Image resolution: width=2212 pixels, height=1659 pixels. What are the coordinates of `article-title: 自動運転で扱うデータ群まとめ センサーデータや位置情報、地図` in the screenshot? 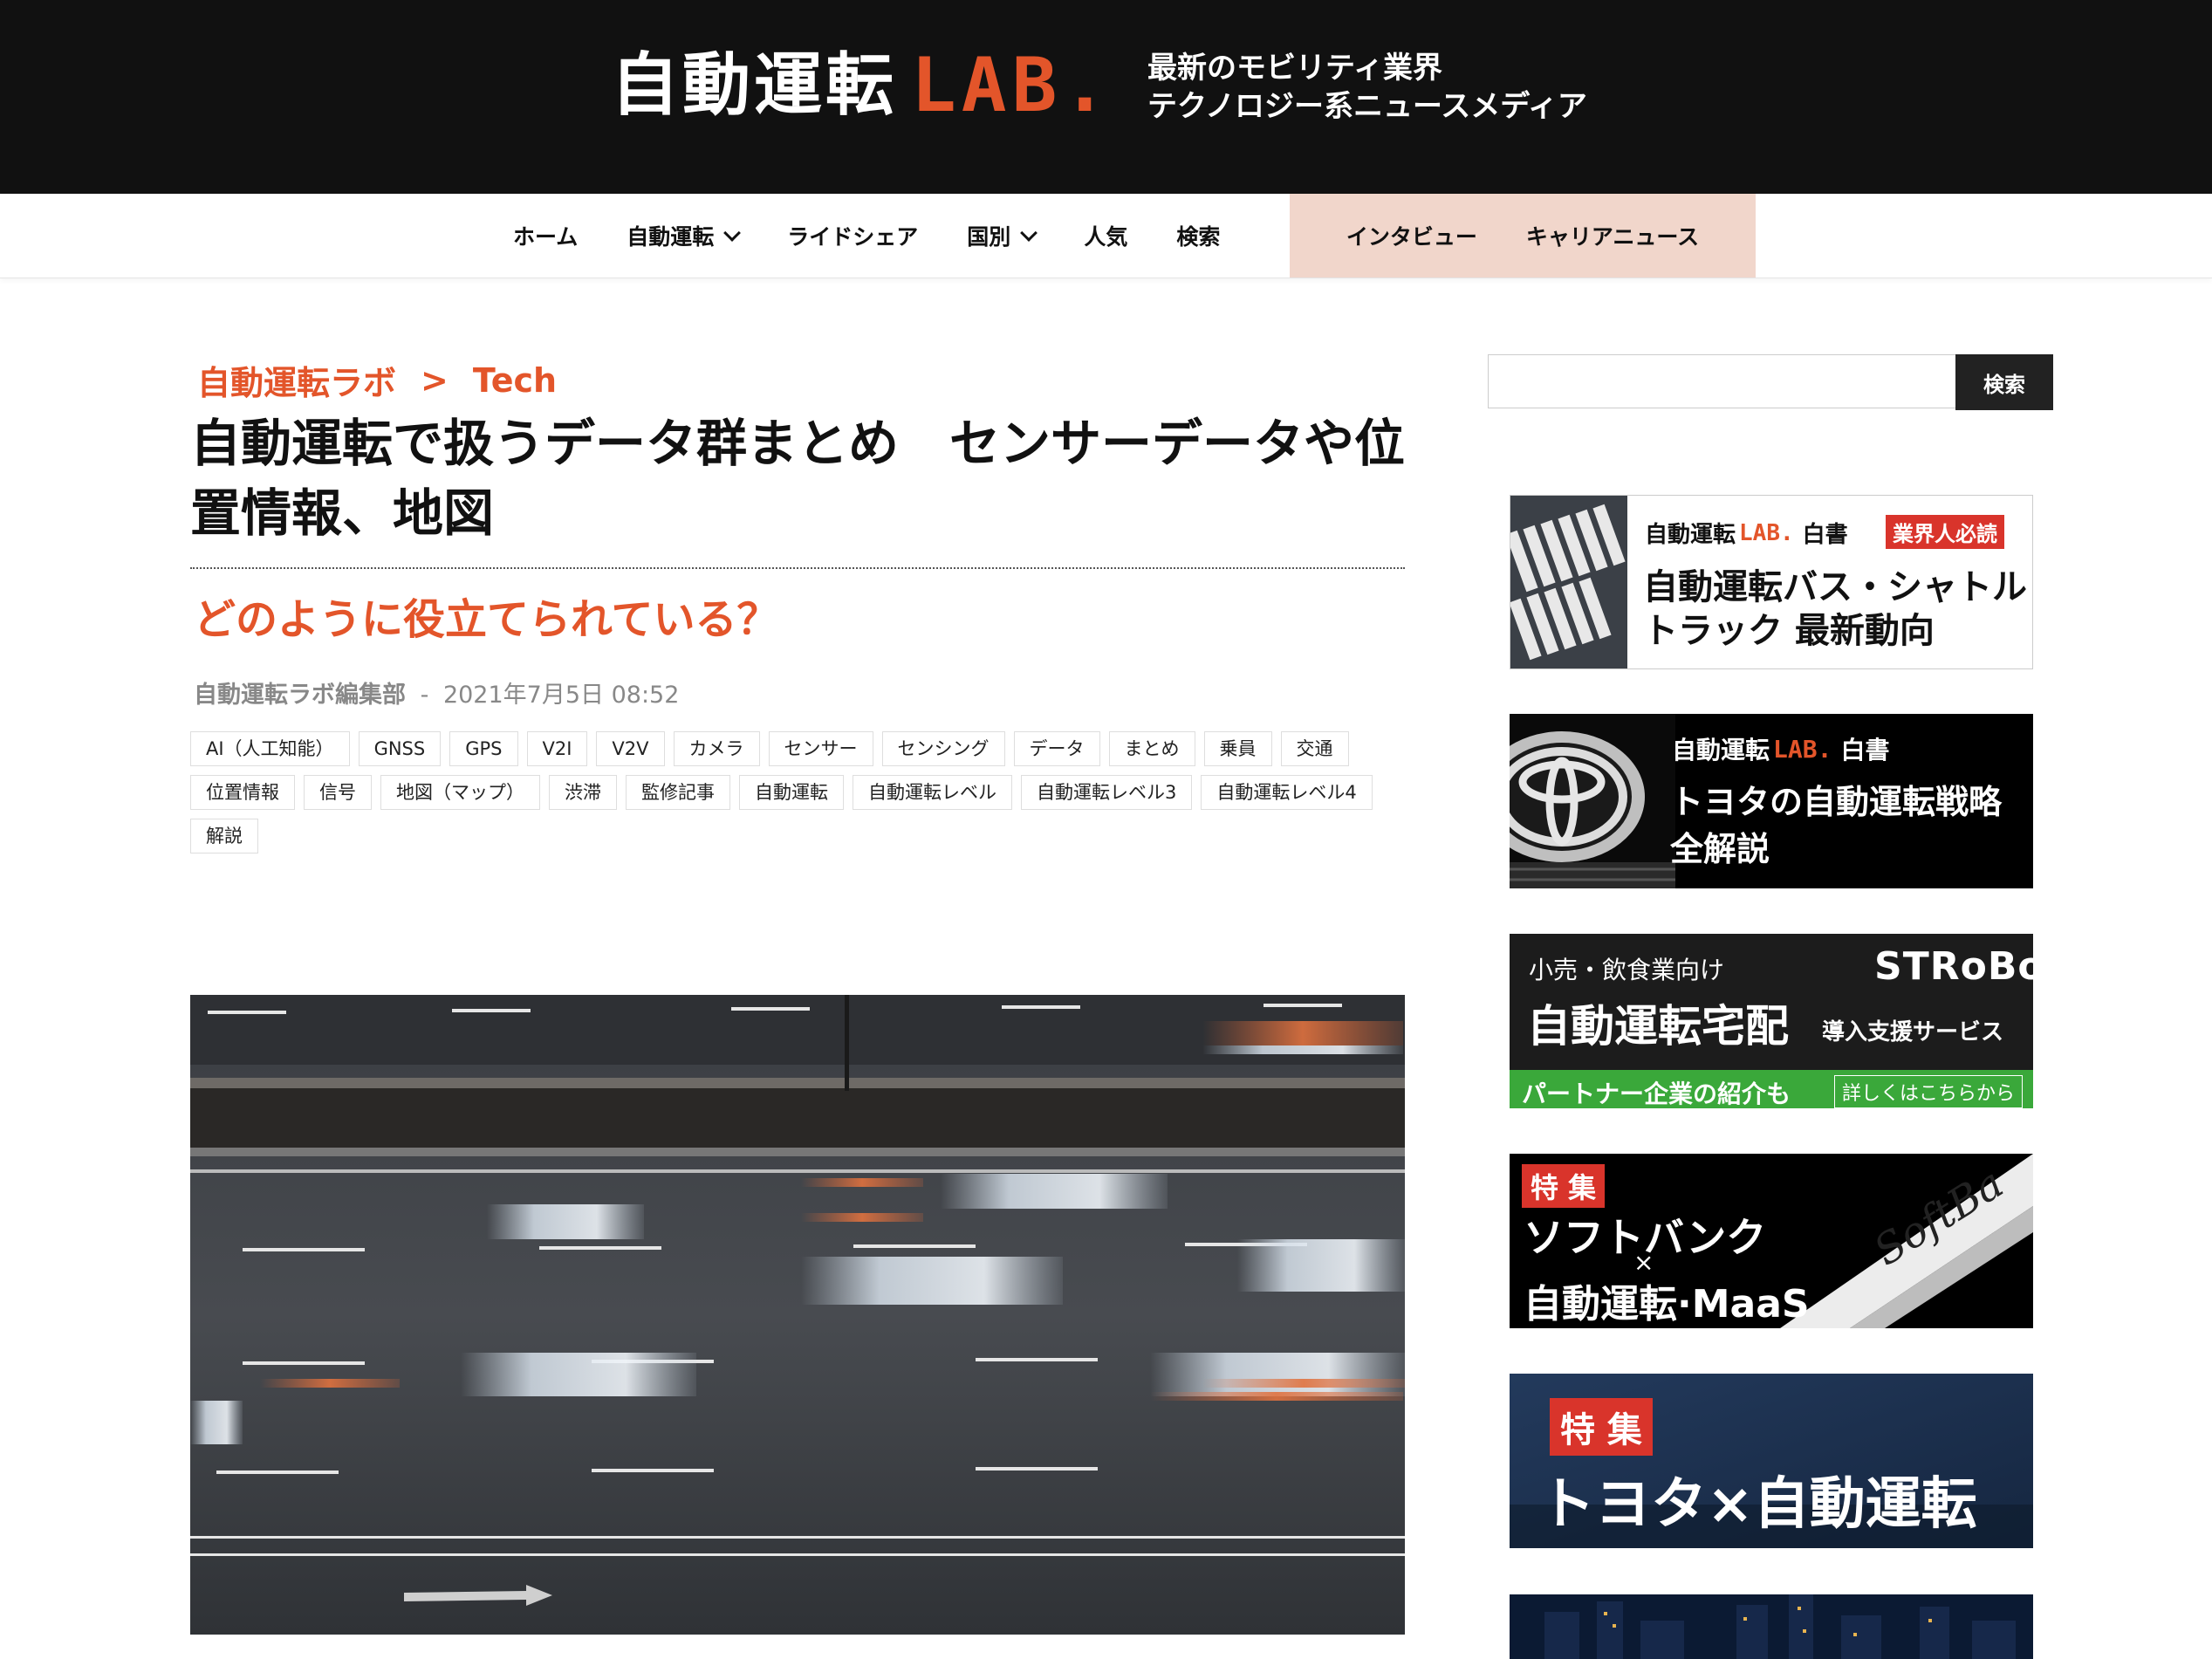 It's located at (798, 478).